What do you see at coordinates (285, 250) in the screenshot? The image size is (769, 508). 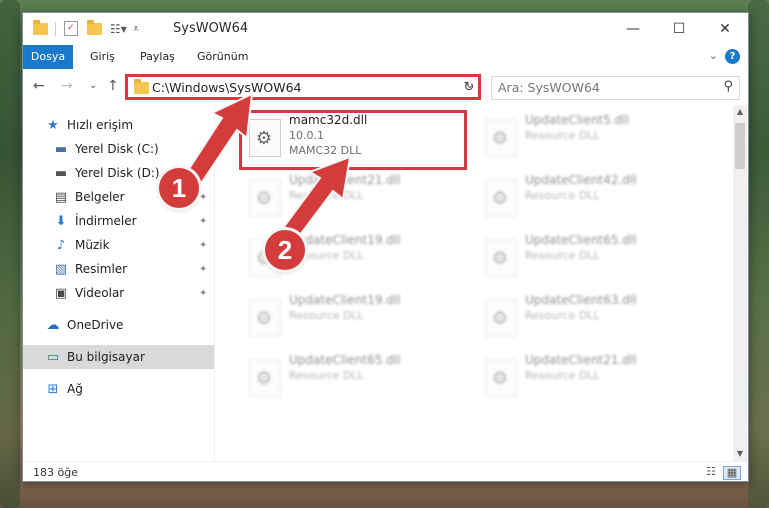 I see `step-marker-2: 2` at bounding box center [285, 250].